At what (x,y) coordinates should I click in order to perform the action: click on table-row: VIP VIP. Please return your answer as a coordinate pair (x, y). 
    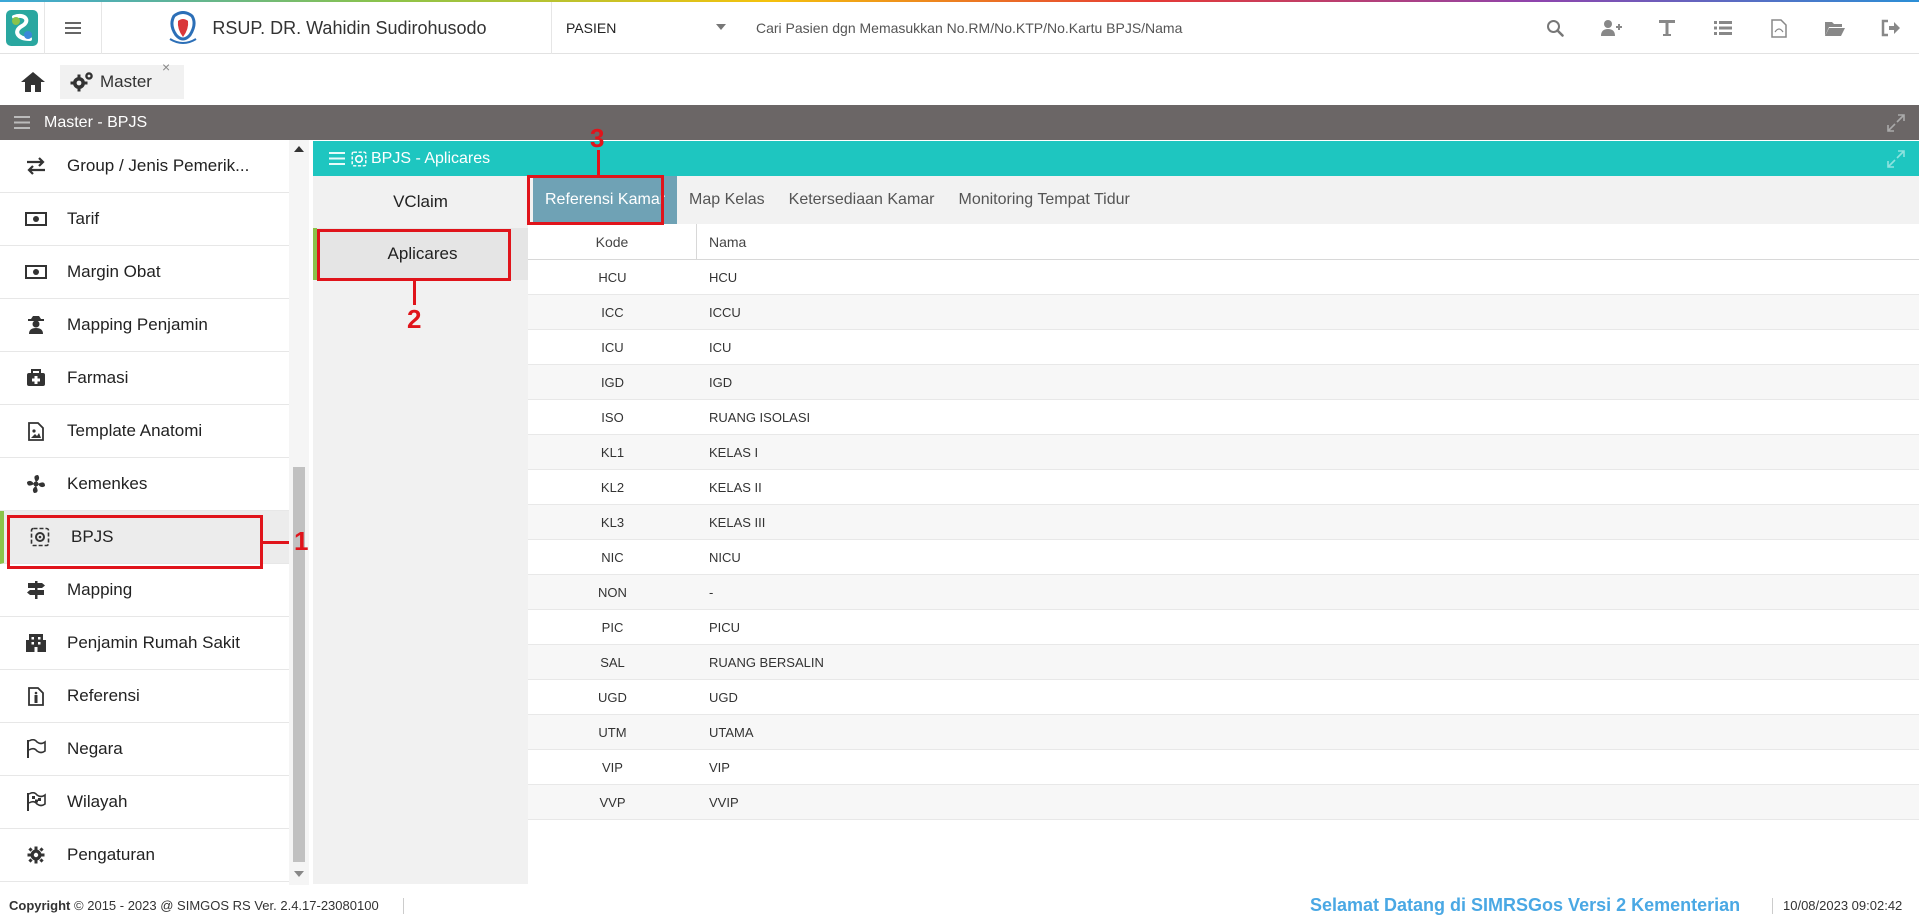
    Looking at the image, I should click on (1223, 767).